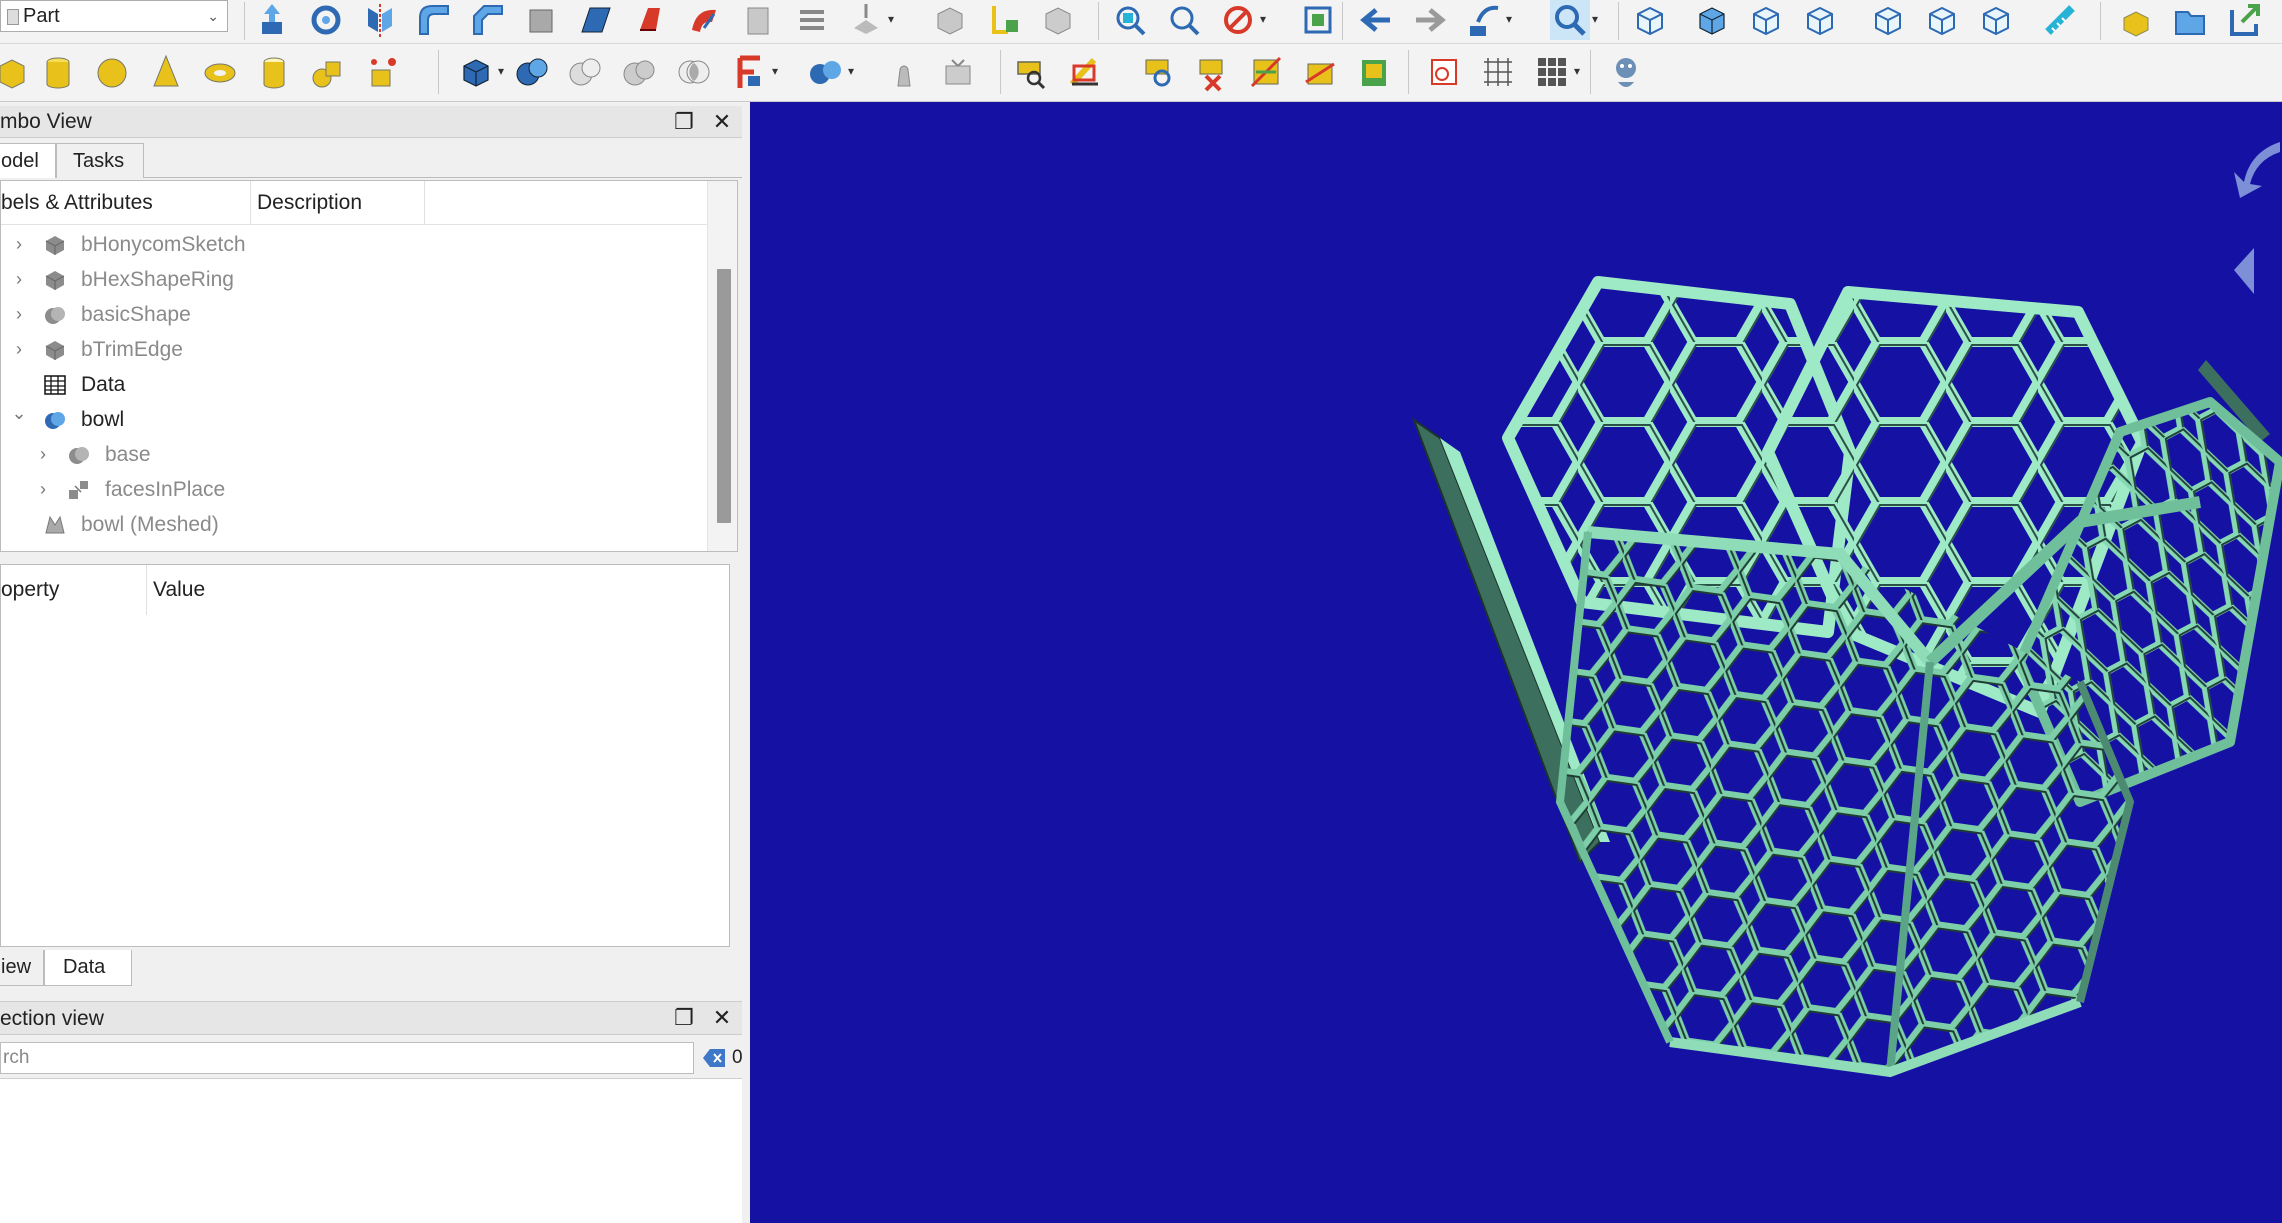 The height and width of the screenshot is (1223, 2282). I want to click on make-face-icon, so click(542, 20).